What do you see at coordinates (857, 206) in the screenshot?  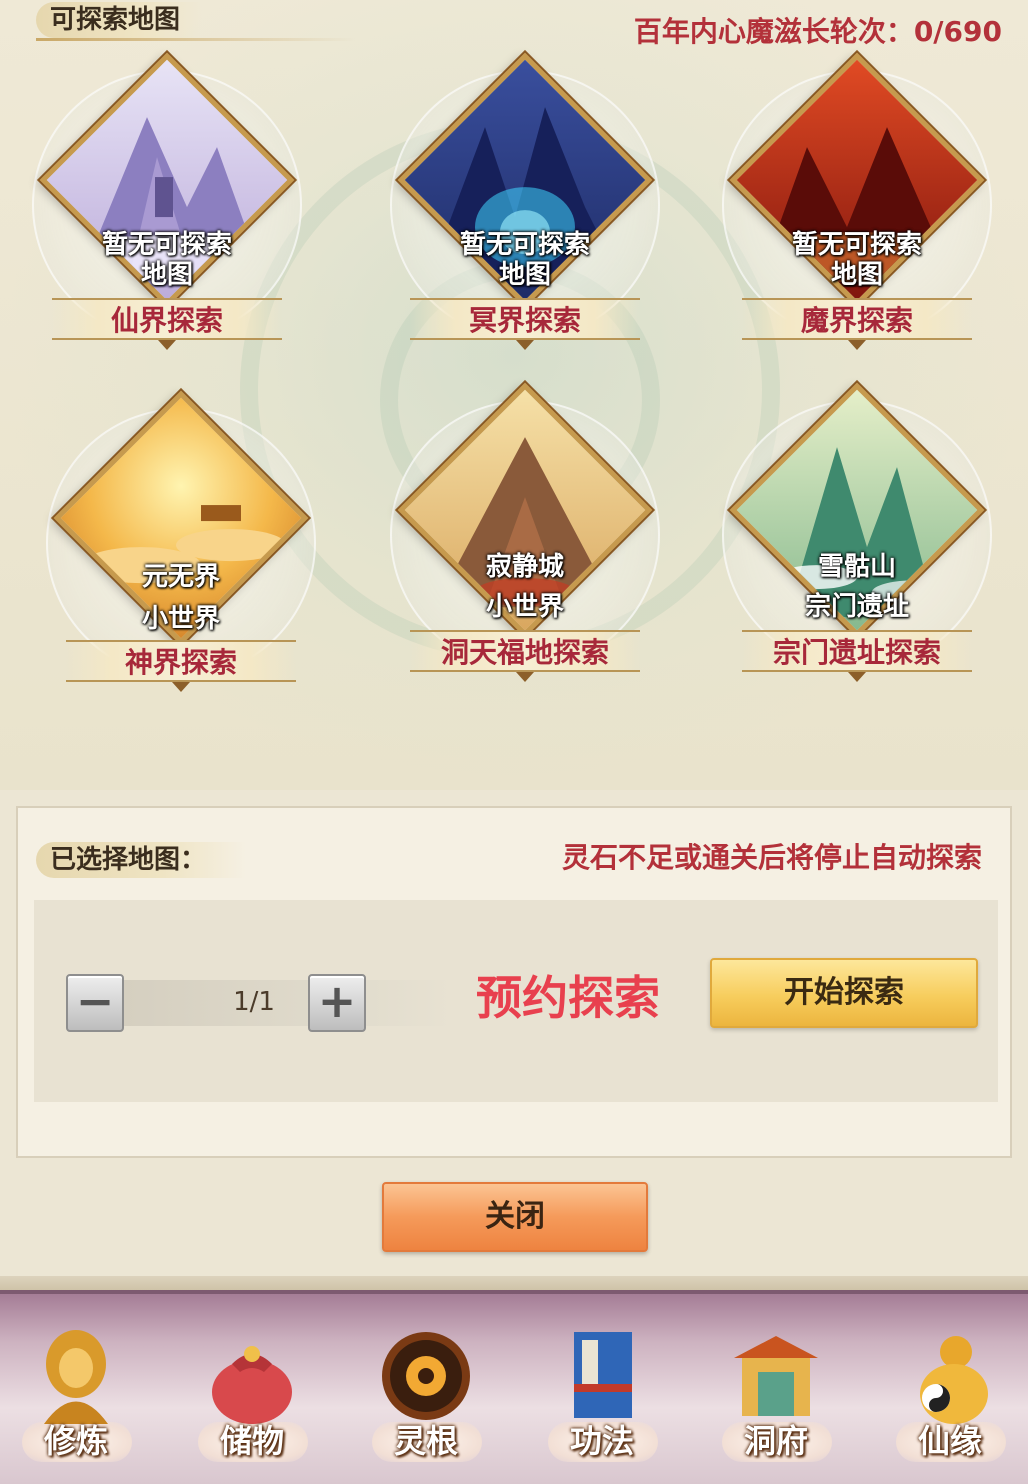 I see `map-card-demon: 暂无可探索 地图 魔界探索` at bounding box center [857, 206].